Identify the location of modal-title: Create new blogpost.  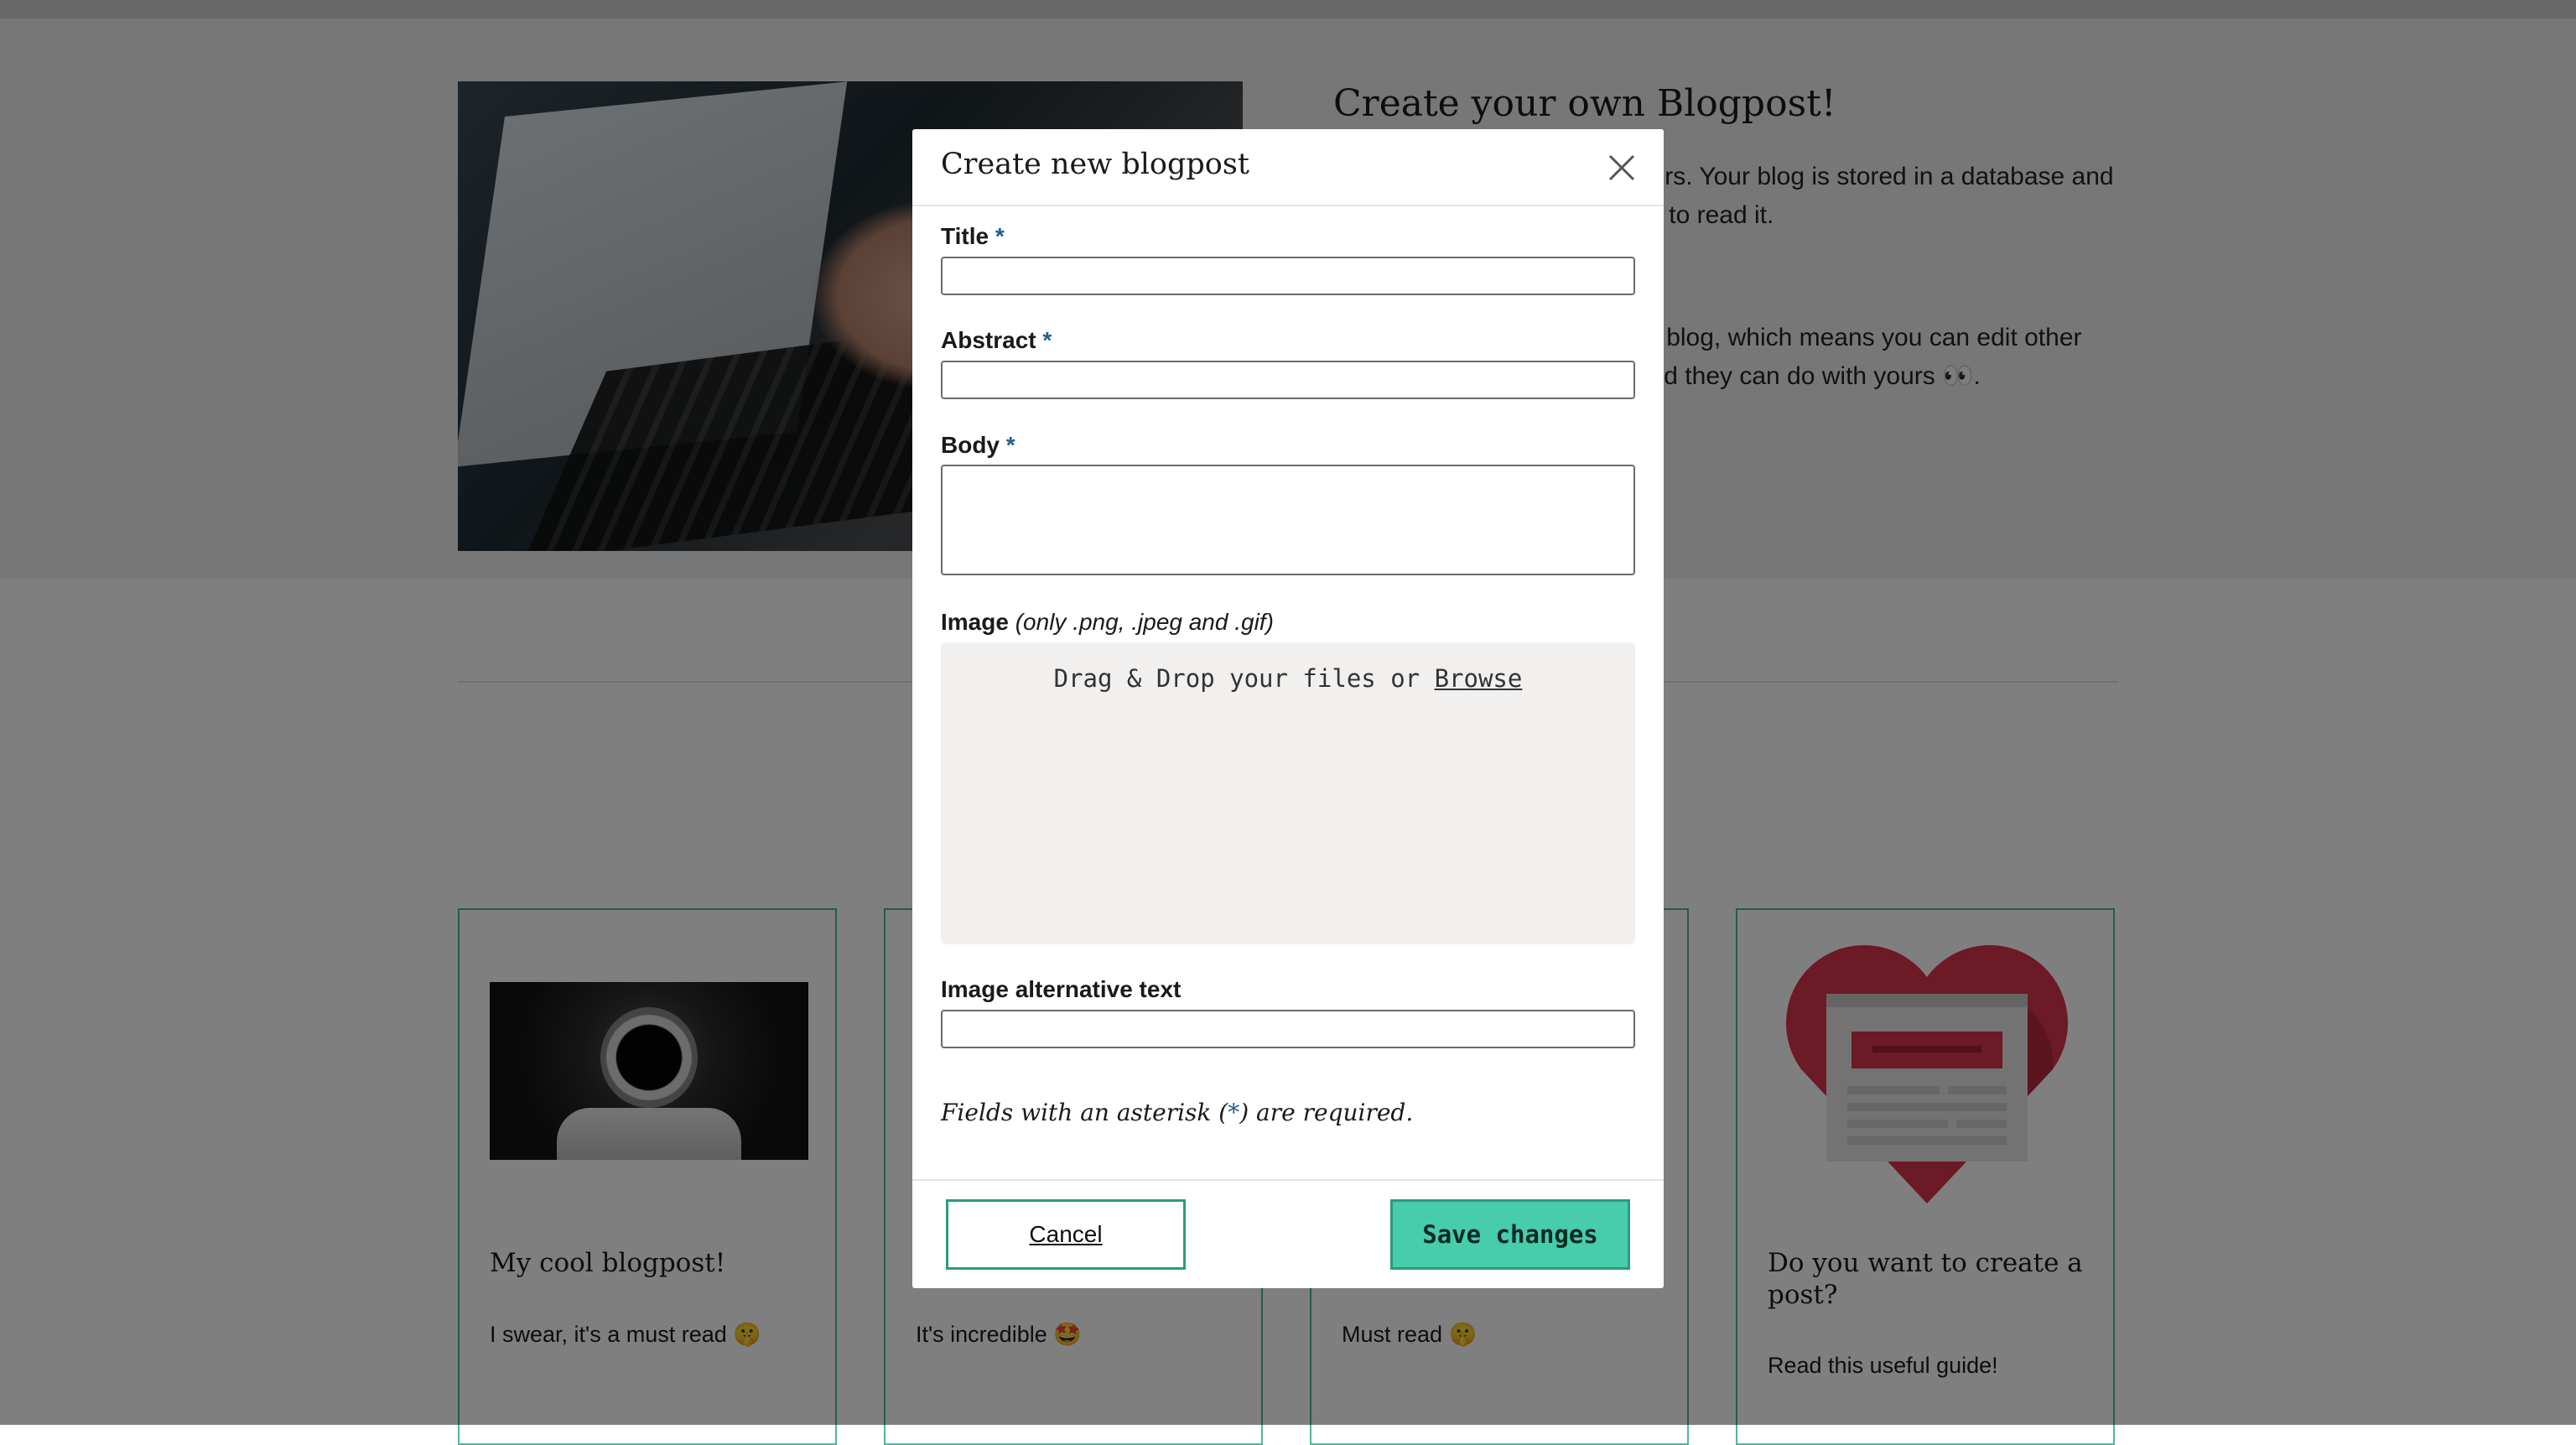
(1095, 164).